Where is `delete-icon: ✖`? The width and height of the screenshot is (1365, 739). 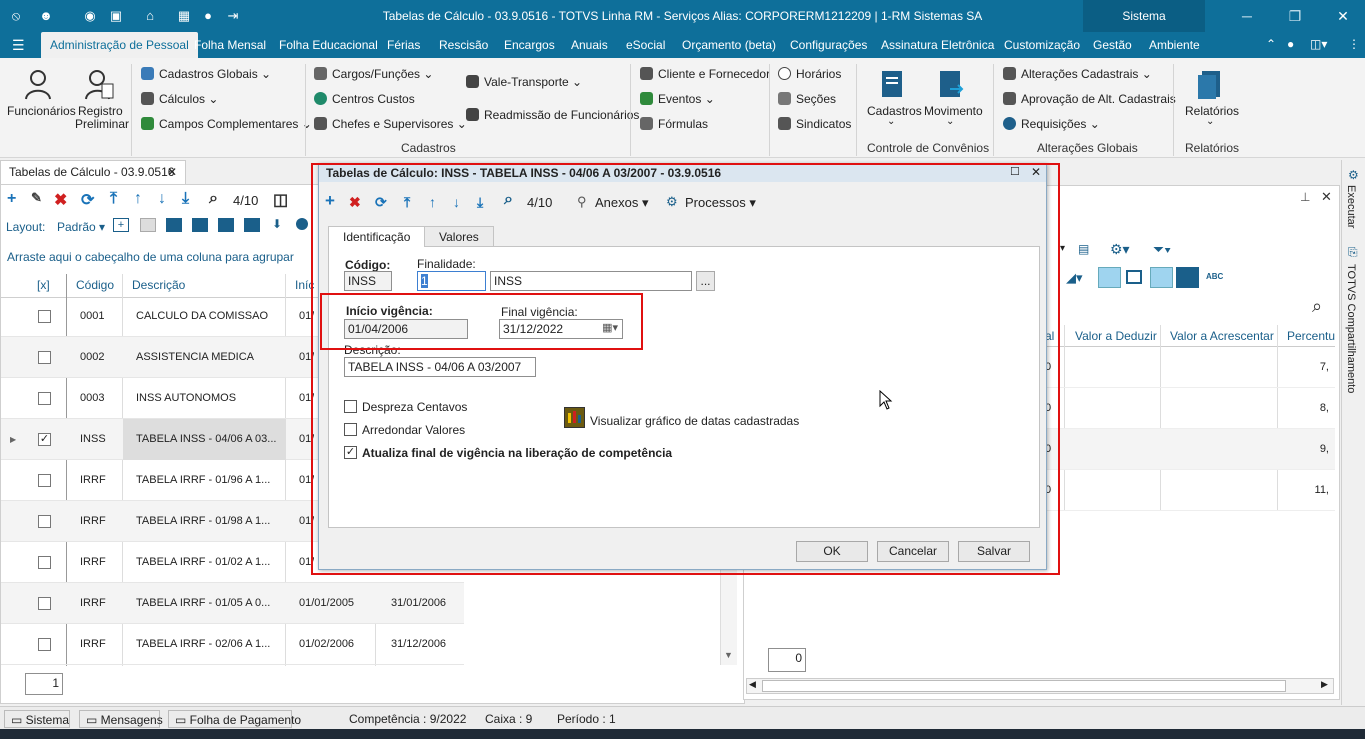 delete-icon: ✖ is located at coordinates (60, 200).